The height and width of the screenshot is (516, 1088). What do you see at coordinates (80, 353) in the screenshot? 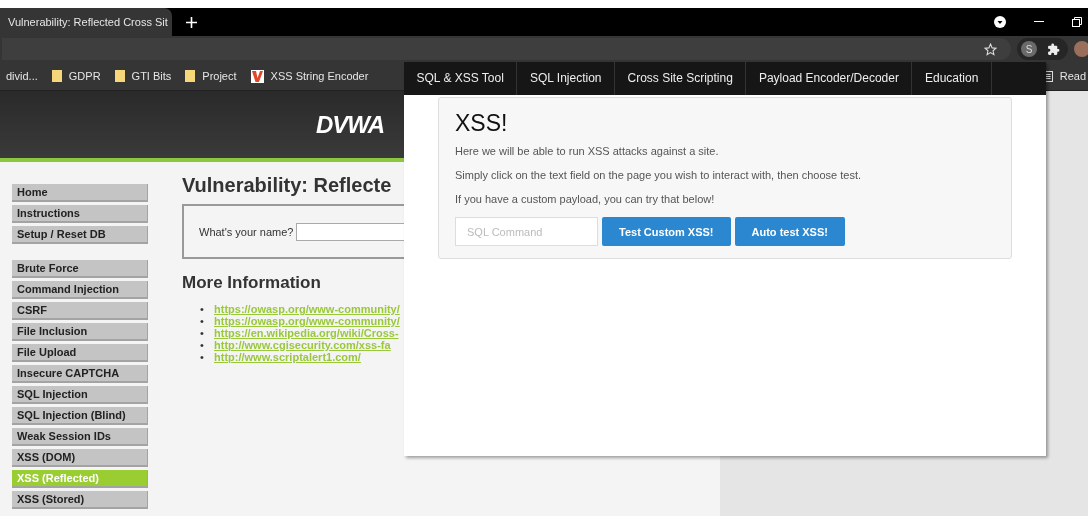
I see `sidebar-item: File Upload` at bounding box center [80, 353].